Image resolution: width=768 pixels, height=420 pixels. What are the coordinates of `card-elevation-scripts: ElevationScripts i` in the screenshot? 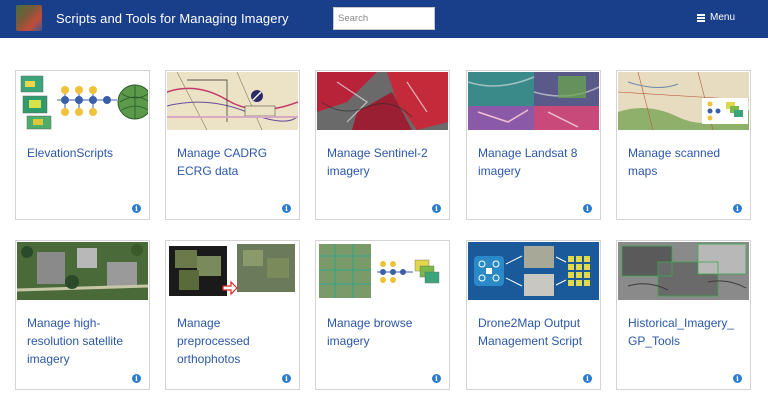 It's located at (82, 145).